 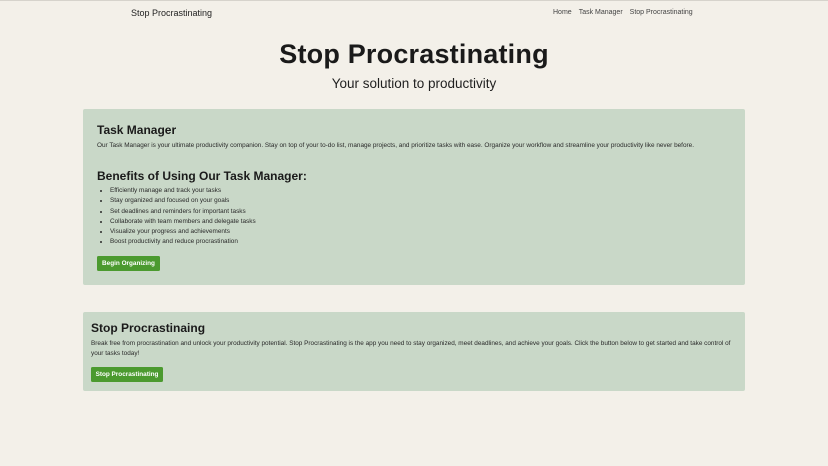 What do you see at coordinates (128, 263) in the screenshot?
I see `begin-organizing-button: Begin Organizing` at bounding box center [128, 263].